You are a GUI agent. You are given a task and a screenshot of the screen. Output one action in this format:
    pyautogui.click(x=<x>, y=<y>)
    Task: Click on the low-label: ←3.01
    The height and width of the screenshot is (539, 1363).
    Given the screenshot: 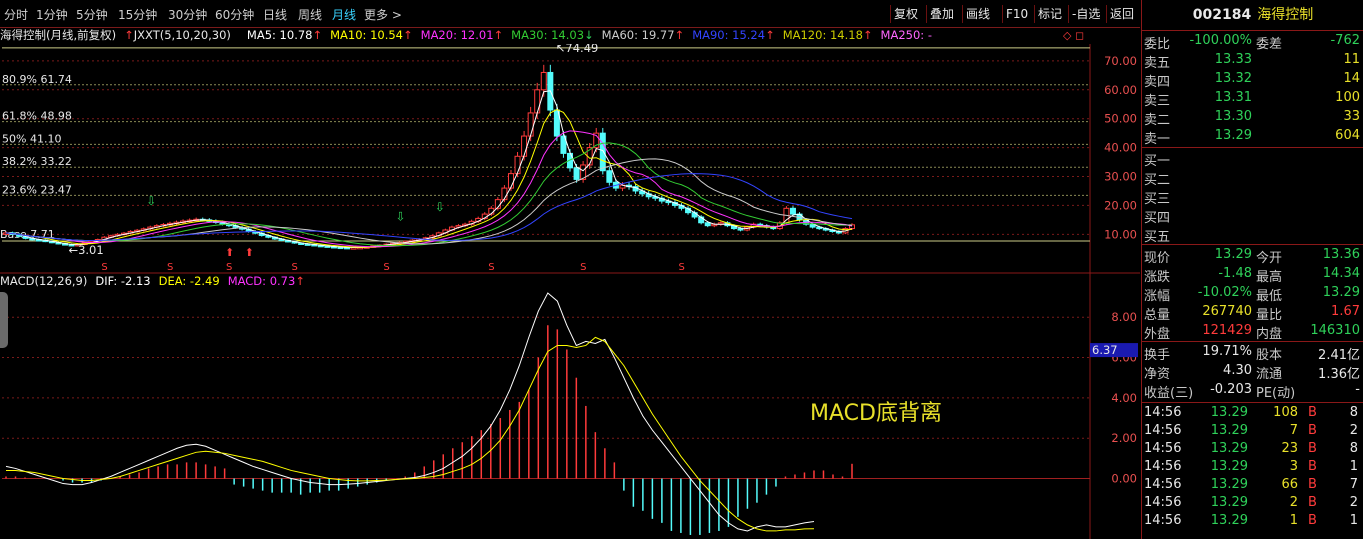 What is the action you would take?
    pyautogui.click(x=85, y=250)
    